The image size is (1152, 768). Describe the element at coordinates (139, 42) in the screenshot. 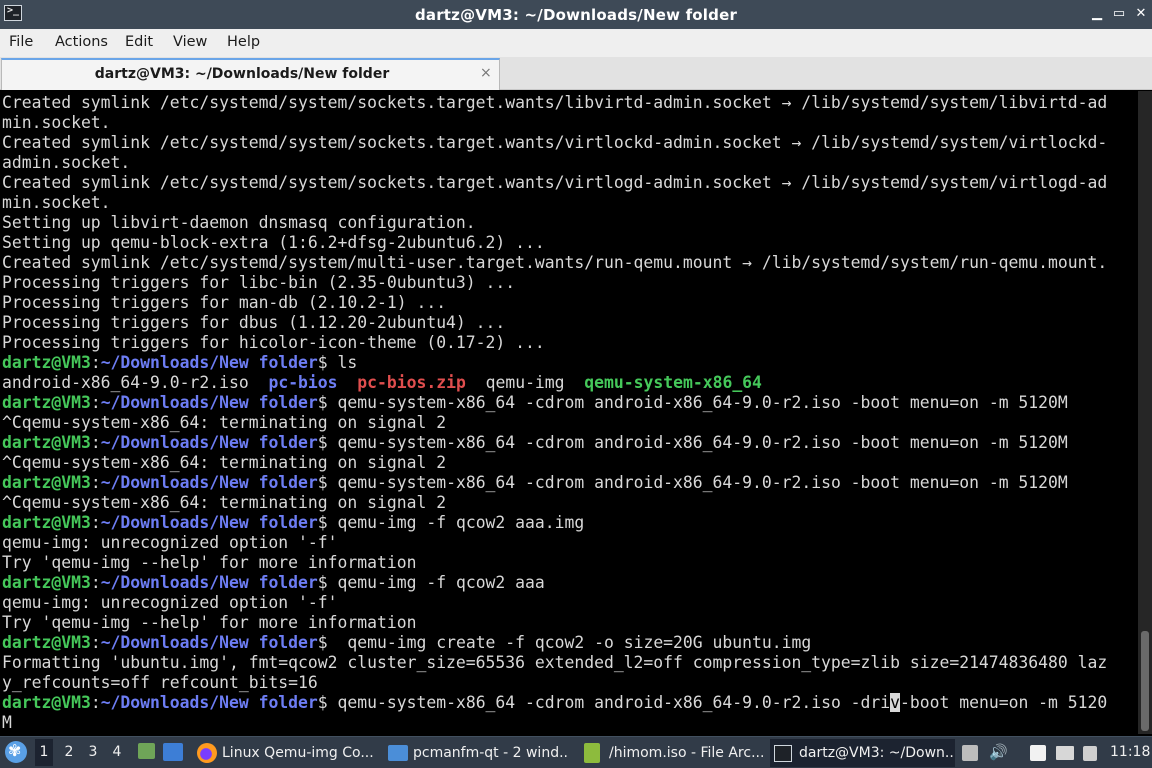

I see `menu-edit: Edit` at that location.